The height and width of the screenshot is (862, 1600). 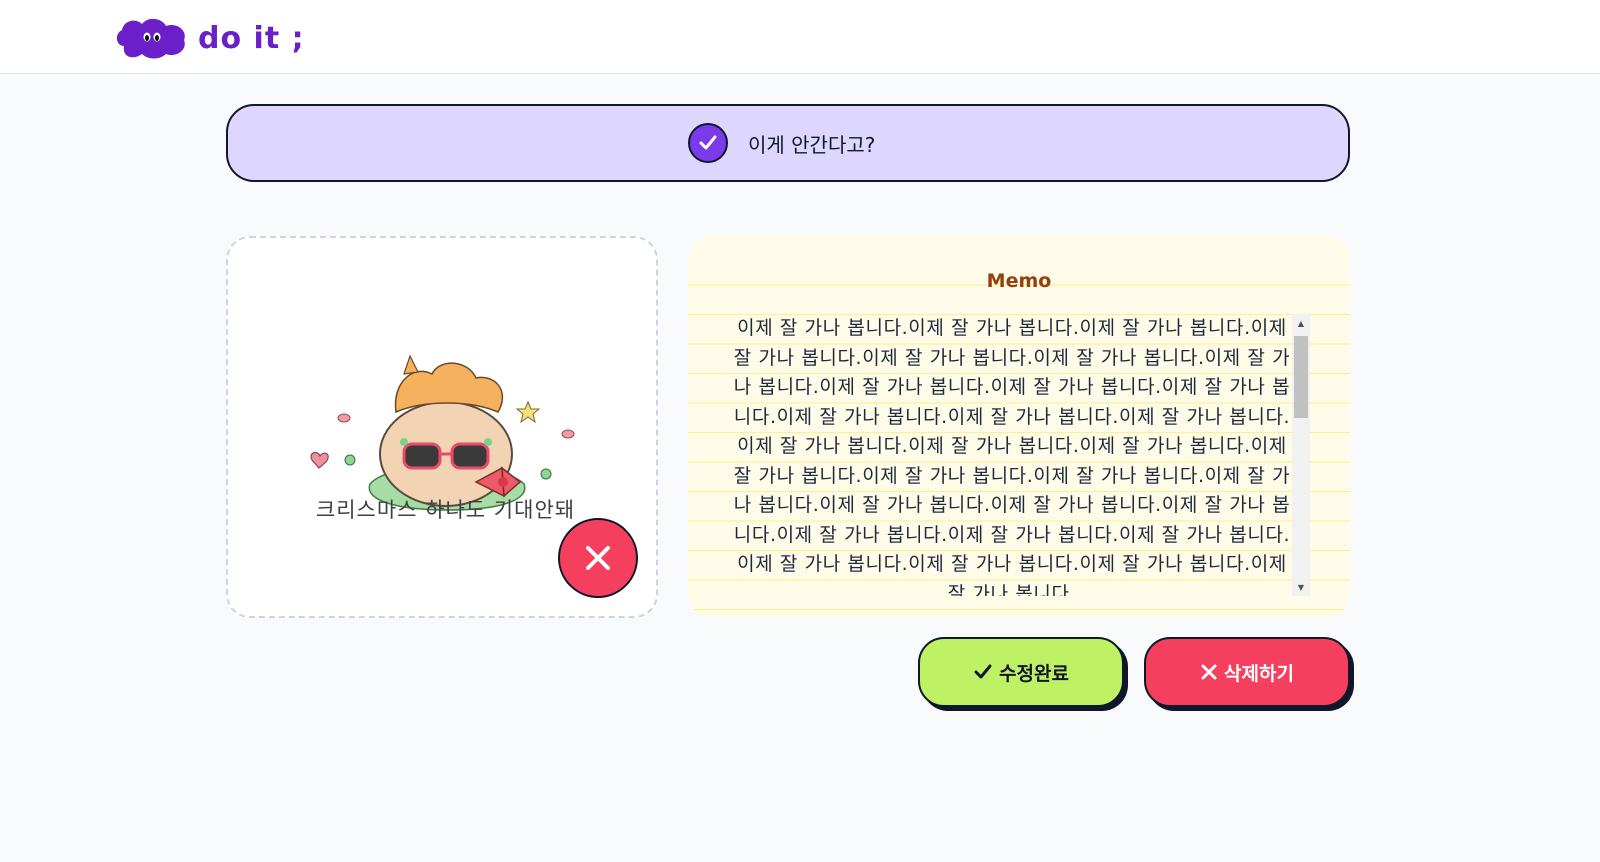 I want to click on sticker-caption: 크리스마스 하나도 기대안돼, so click(x=445, y=510).